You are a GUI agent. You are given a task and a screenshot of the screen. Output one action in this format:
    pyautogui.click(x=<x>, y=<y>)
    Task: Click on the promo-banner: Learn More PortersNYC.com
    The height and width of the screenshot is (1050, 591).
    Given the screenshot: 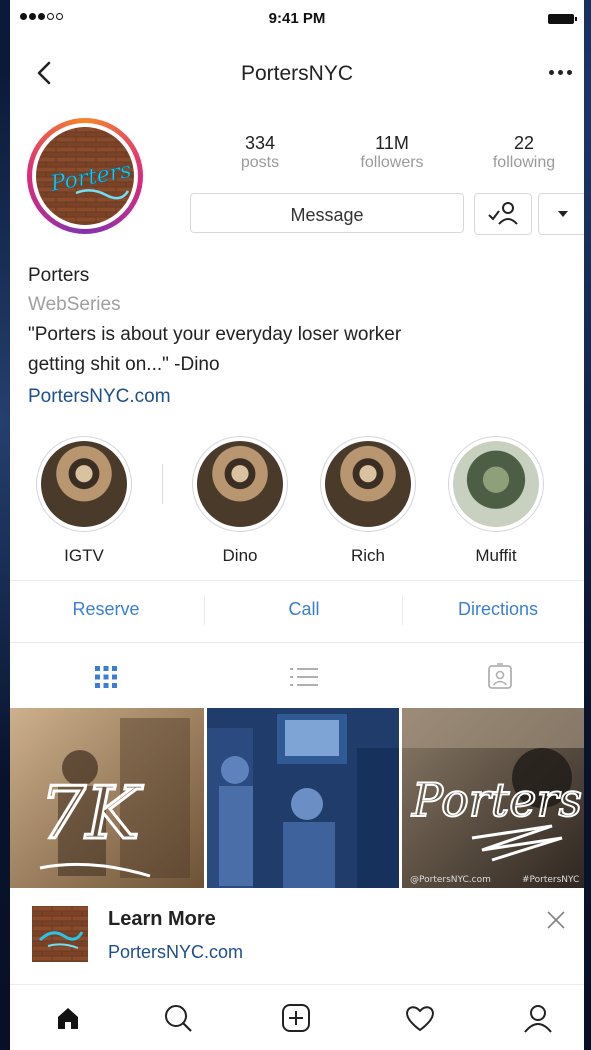 What is the action you would take?
    pyautogui.click(x=297, y=936)
    